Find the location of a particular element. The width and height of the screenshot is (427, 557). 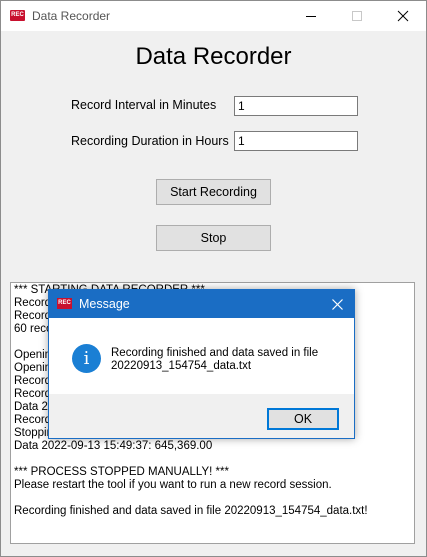

start-recording-button: Start Recording is located at coordinates (213, 192).